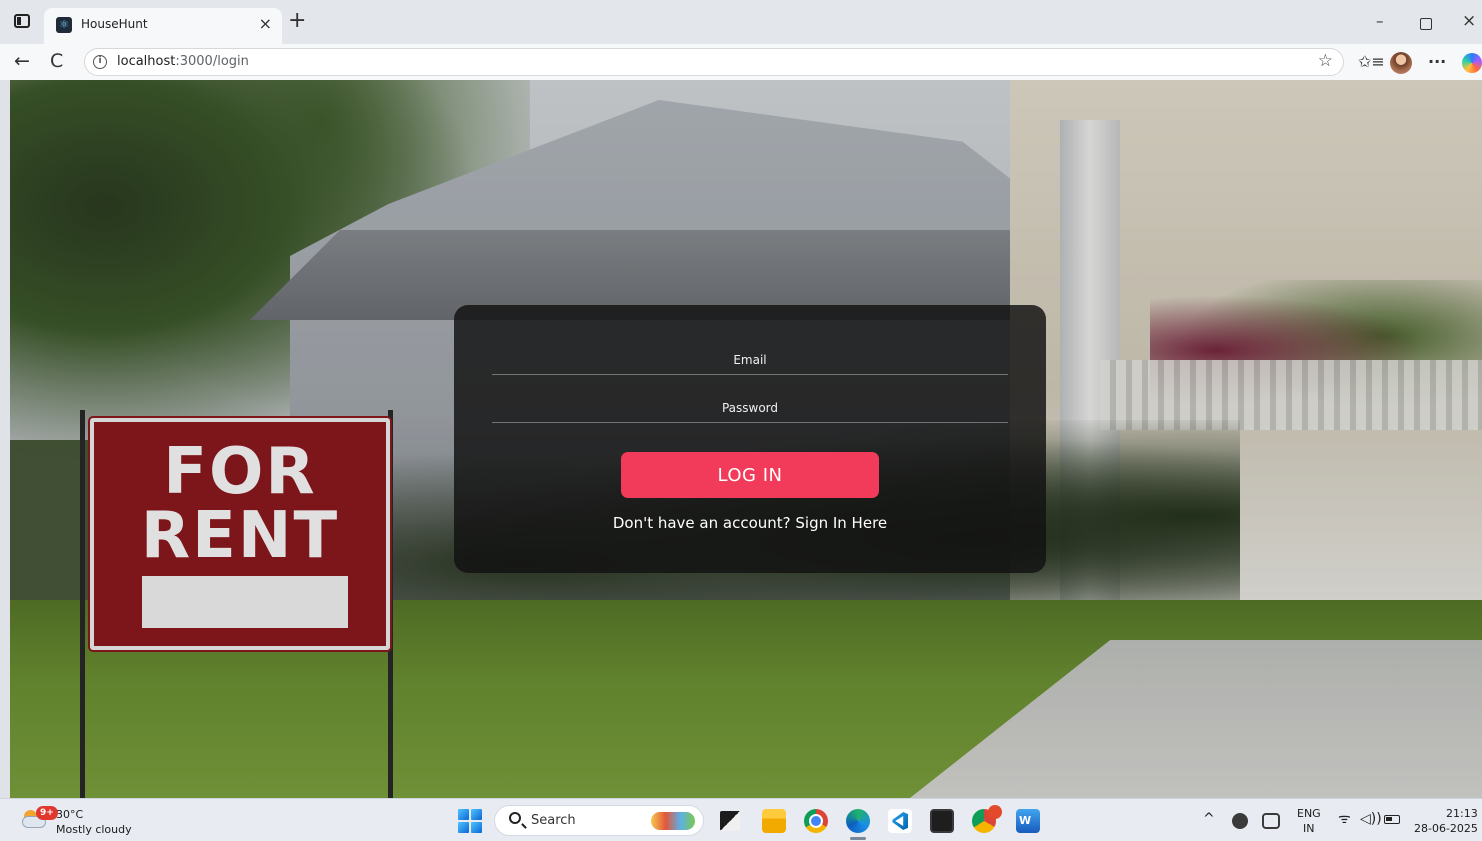 The width and height of the screenshot is (1482, 841). I want to click on copilot-icon, so click(1472, 63).